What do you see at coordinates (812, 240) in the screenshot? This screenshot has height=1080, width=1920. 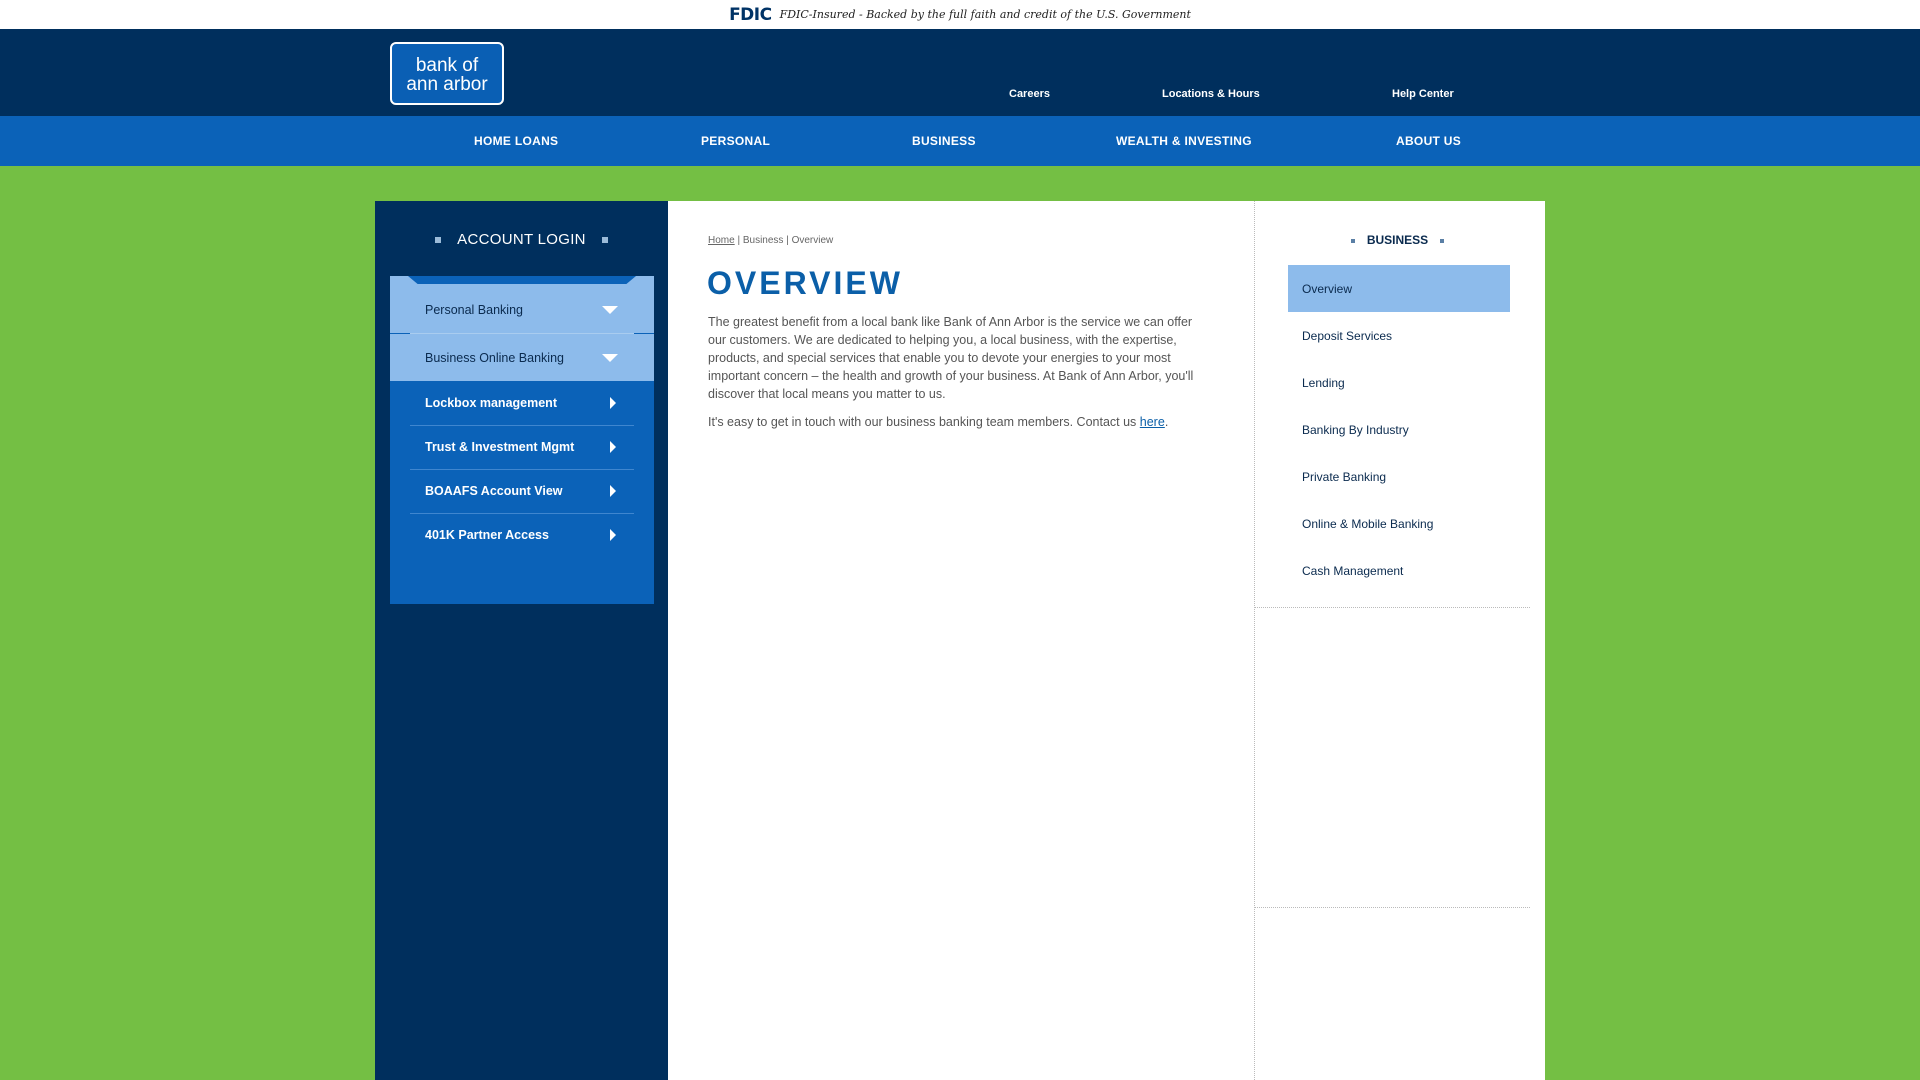 I see `breadcrumb-current: Overview` at bounding box center [812, 240].